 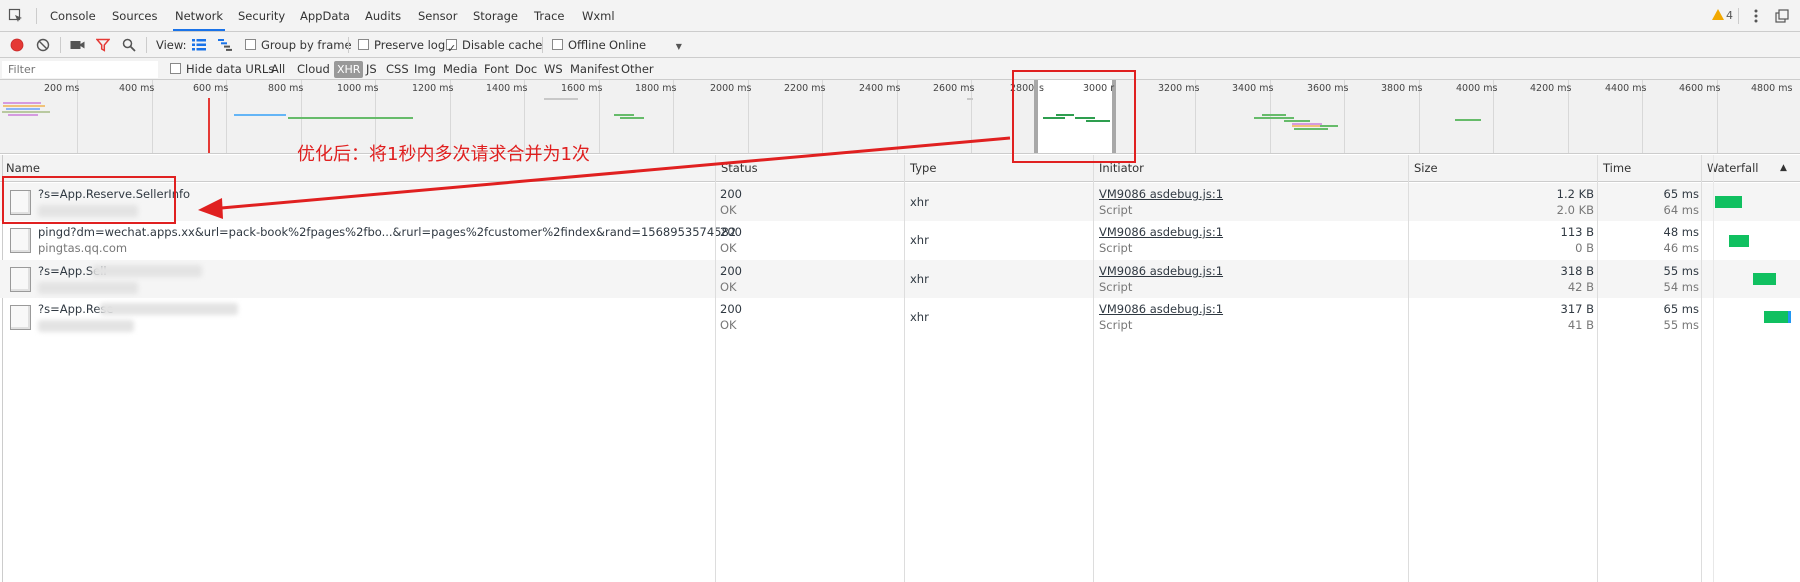 I want to click on tab-storage: Storage, so click(x=495, y=15).